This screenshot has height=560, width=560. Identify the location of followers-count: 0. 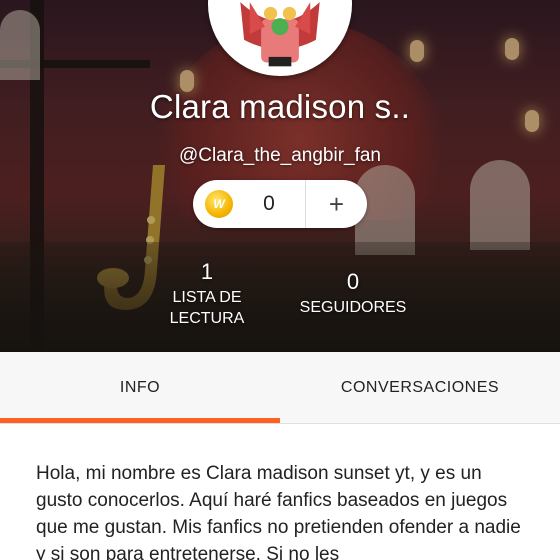
(353, 281).